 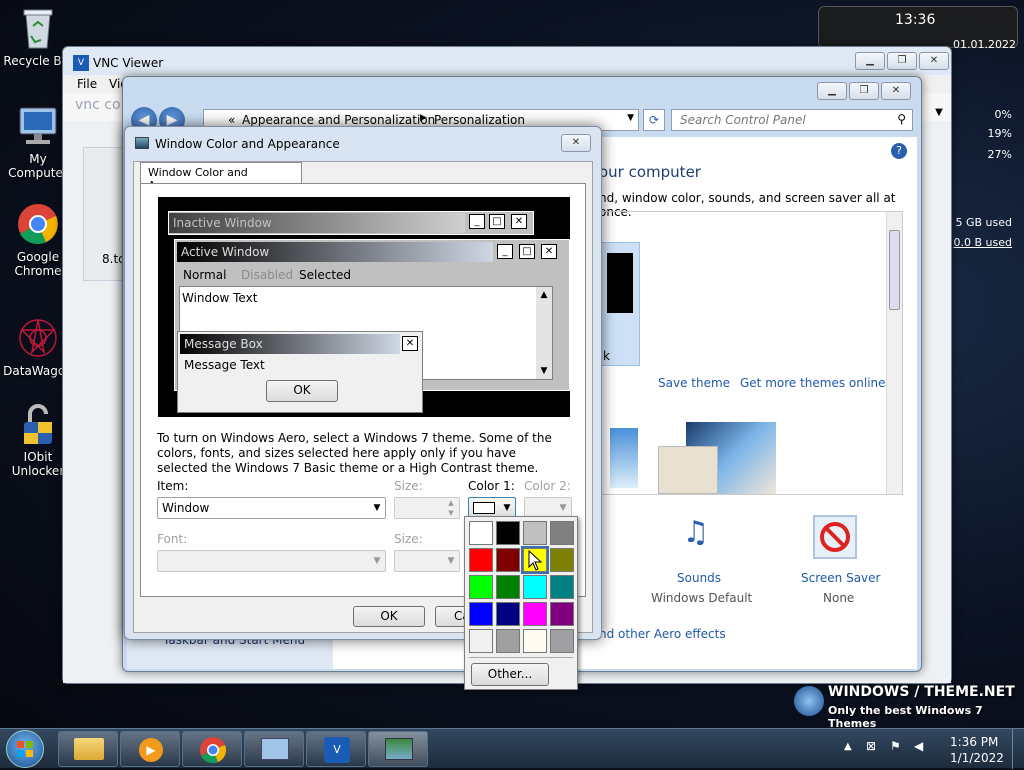 I want to click on watermark-line2: Only the best Windows 7 Themes, so click(x=905, y=717).